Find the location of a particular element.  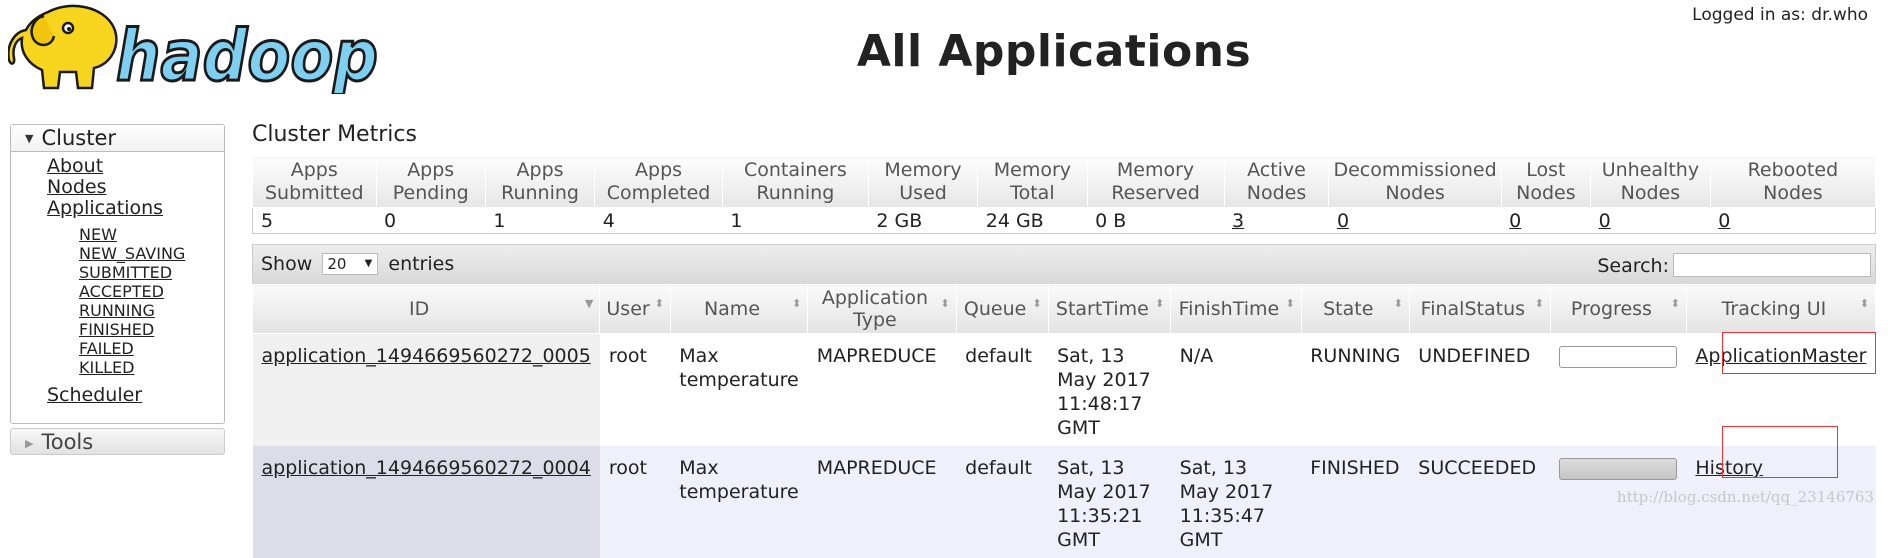

column-header: State ⬍ is located at coordinates (1355, 309).